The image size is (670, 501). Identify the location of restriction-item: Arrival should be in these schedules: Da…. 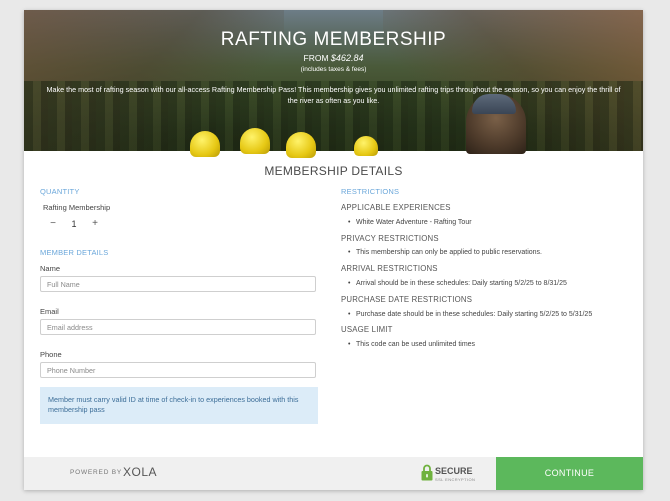
(458, 283).